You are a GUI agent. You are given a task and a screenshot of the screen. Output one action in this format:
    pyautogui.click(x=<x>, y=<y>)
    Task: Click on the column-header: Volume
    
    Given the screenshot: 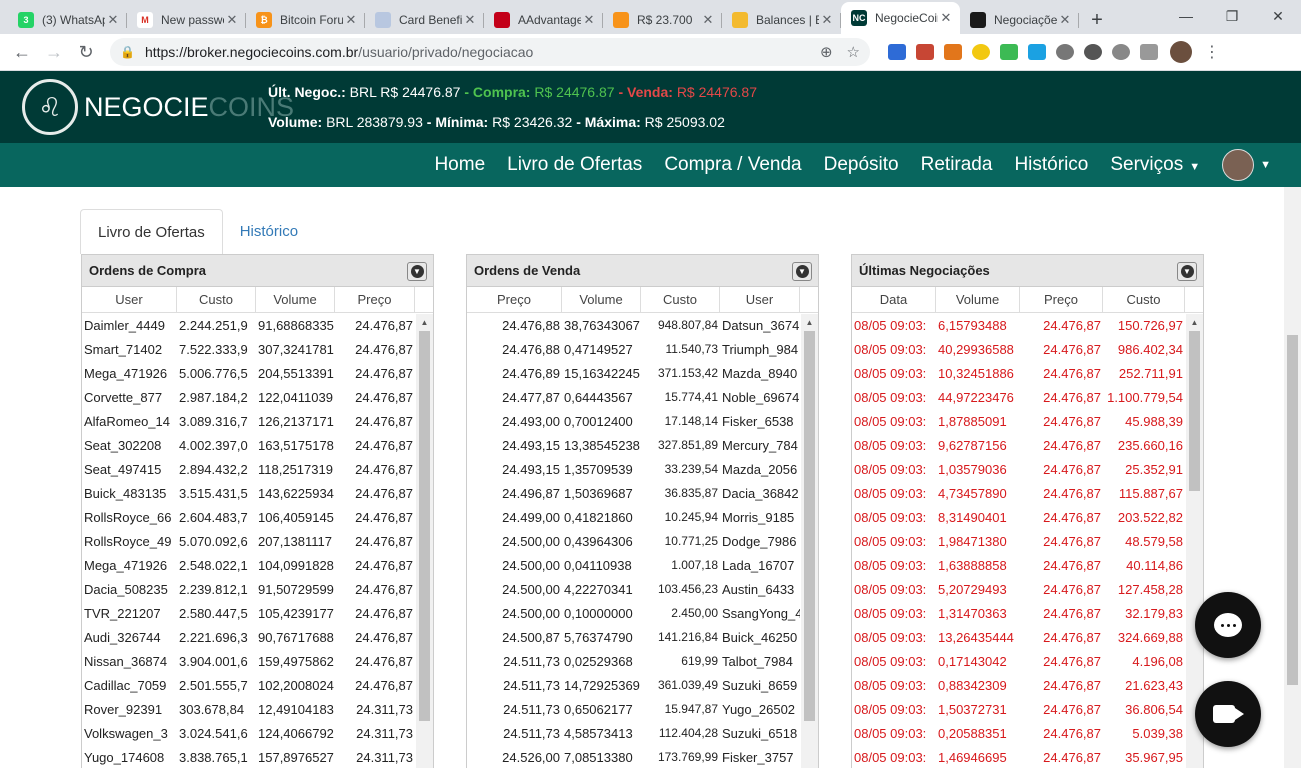 What is the action you would take?
    pyautogui.click(x=295, y=299)
    